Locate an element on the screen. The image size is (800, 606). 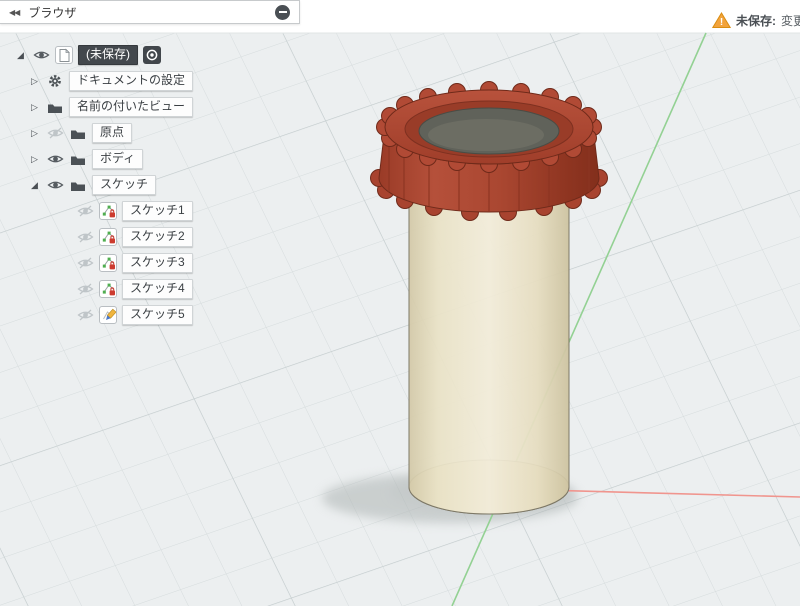
tree-row-sketch4: スケッチ4 is located at coordinates (134, 289).